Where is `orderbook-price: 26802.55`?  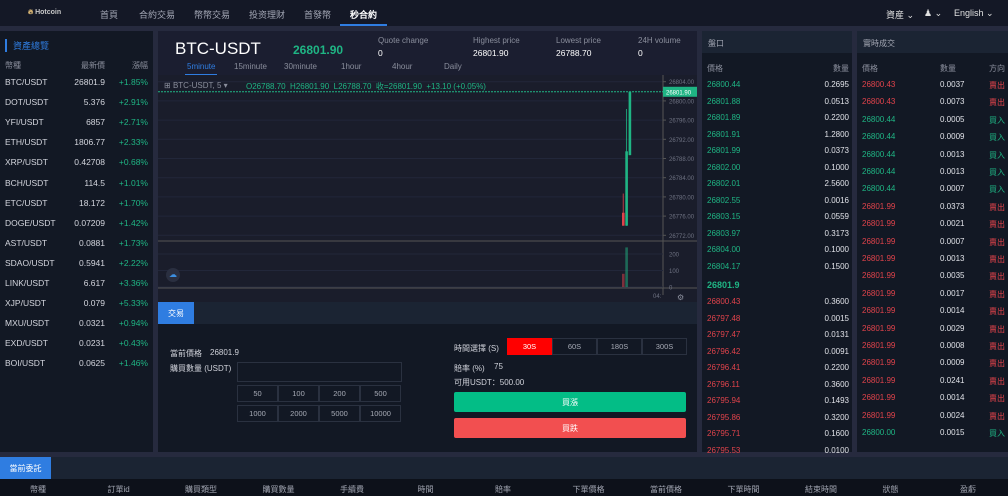
orderbook-price: 26802.55 is located at coordinates (724, 200).